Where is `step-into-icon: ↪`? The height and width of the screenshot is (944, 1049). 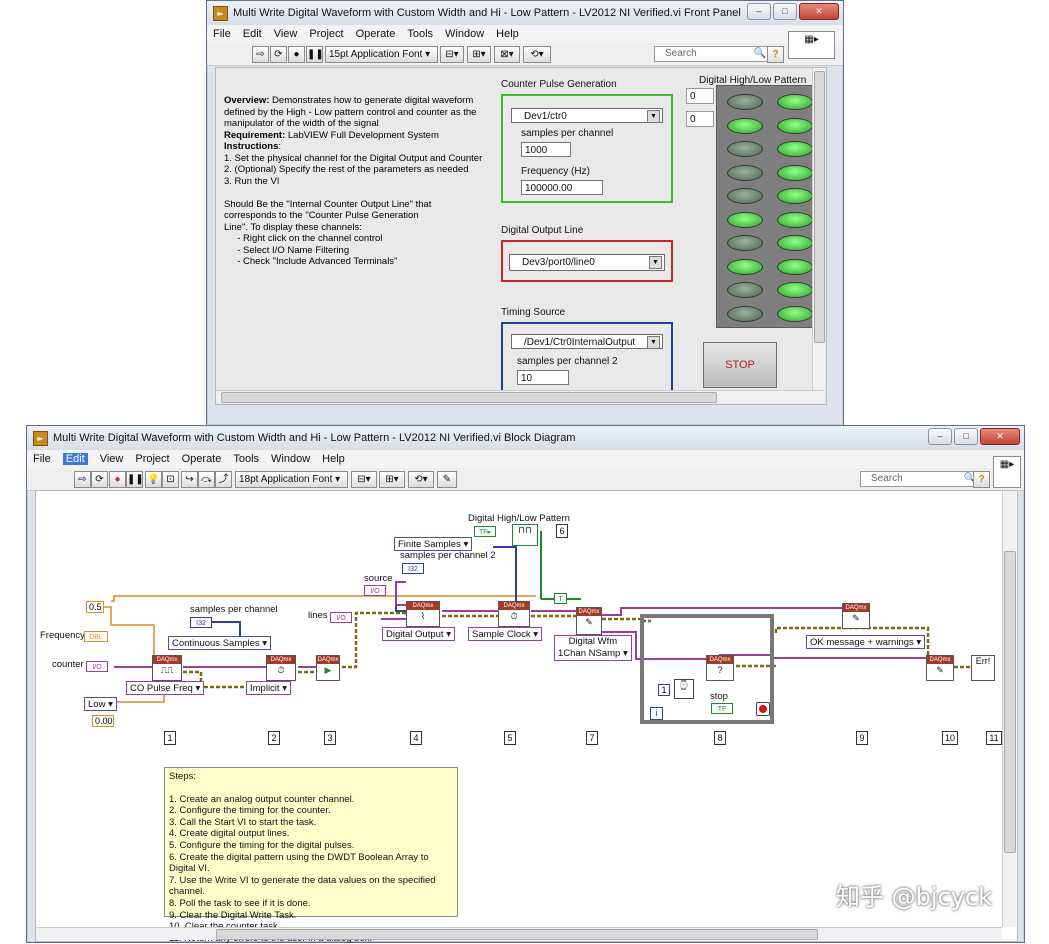 step-into-icon: ↪ is located at coordinates (189, 479).